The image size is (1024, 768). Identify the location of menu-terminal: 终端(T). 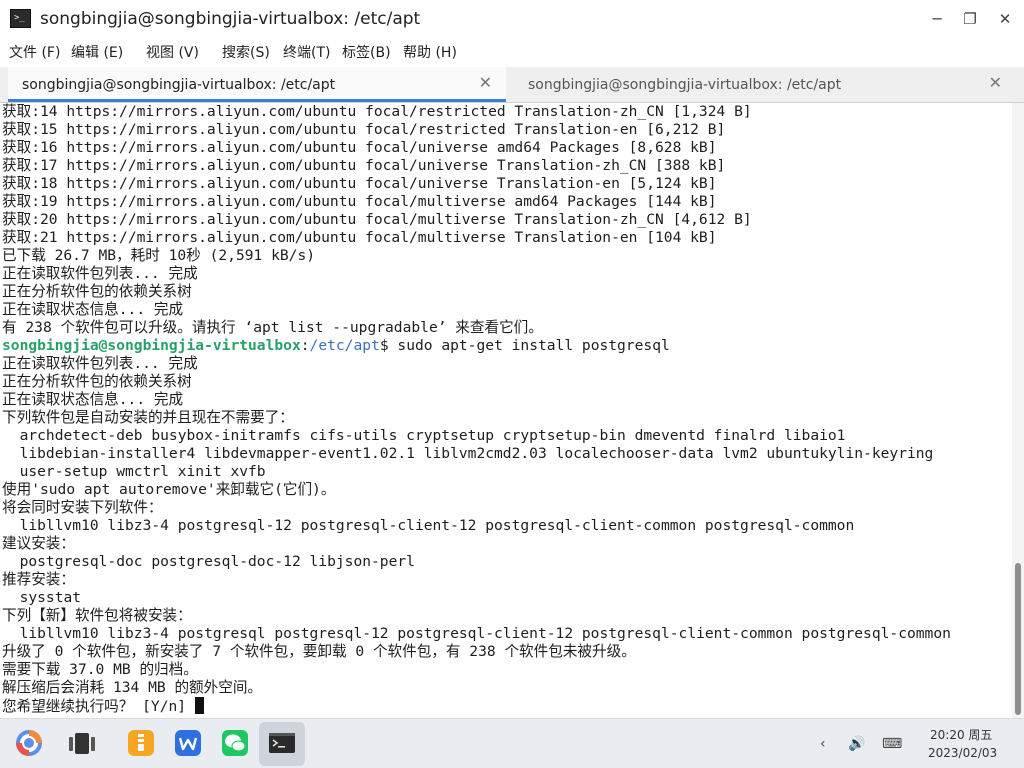
(306, 53).